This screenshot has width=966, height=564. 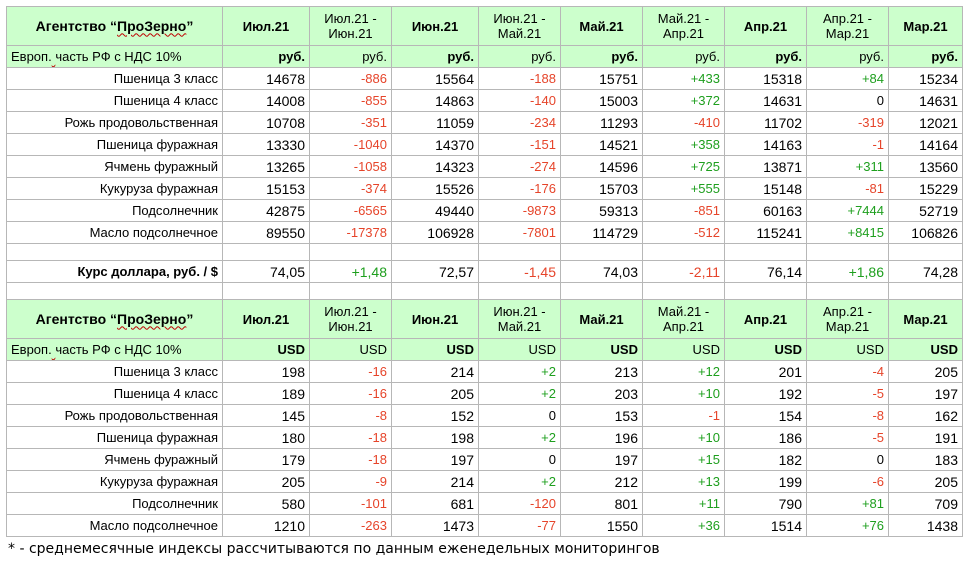 I want to click on change-cell: -1040, so click(x=350, y=144).